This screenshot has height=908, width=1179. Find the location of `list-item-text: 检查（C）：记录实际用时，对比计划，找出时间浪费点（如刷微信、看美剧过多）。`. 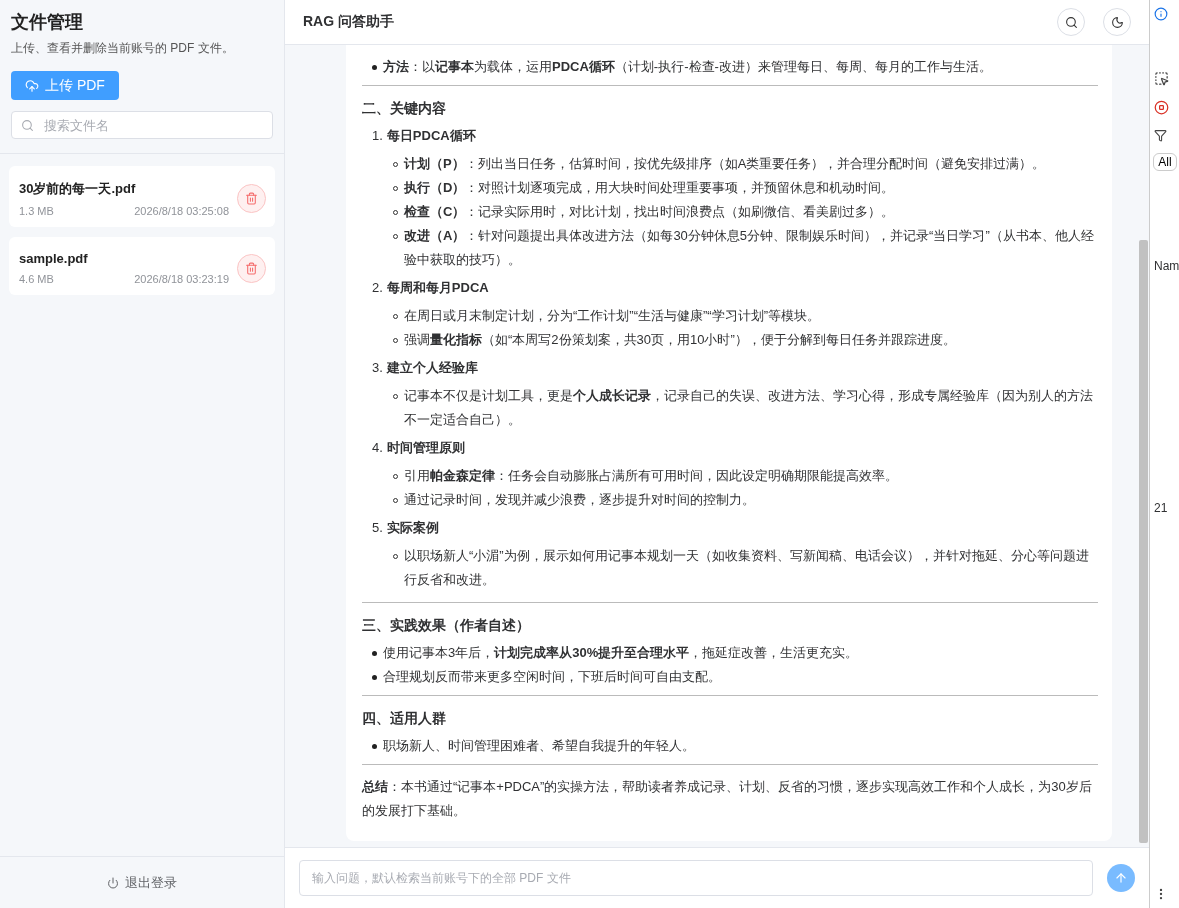

list-item-text: 检查（C）：记录实际用时，对比计划，找出时间浪费点（如刷微信、看美剧过多）。 is located at coordinates (650, 212).